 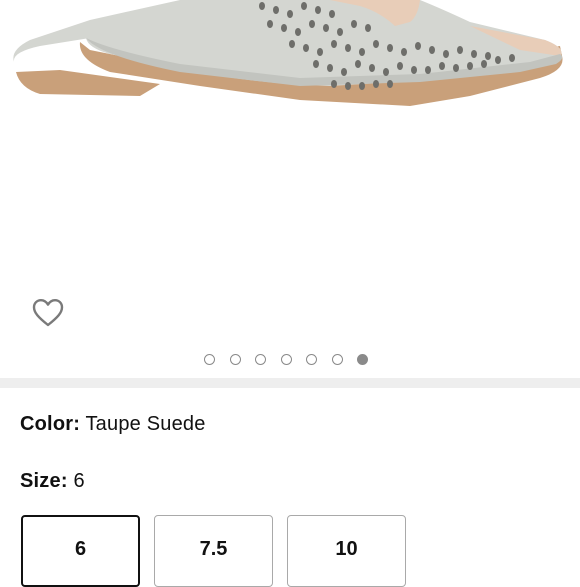 I want to click on size-option-10: 10, so click(x=346, y=551).